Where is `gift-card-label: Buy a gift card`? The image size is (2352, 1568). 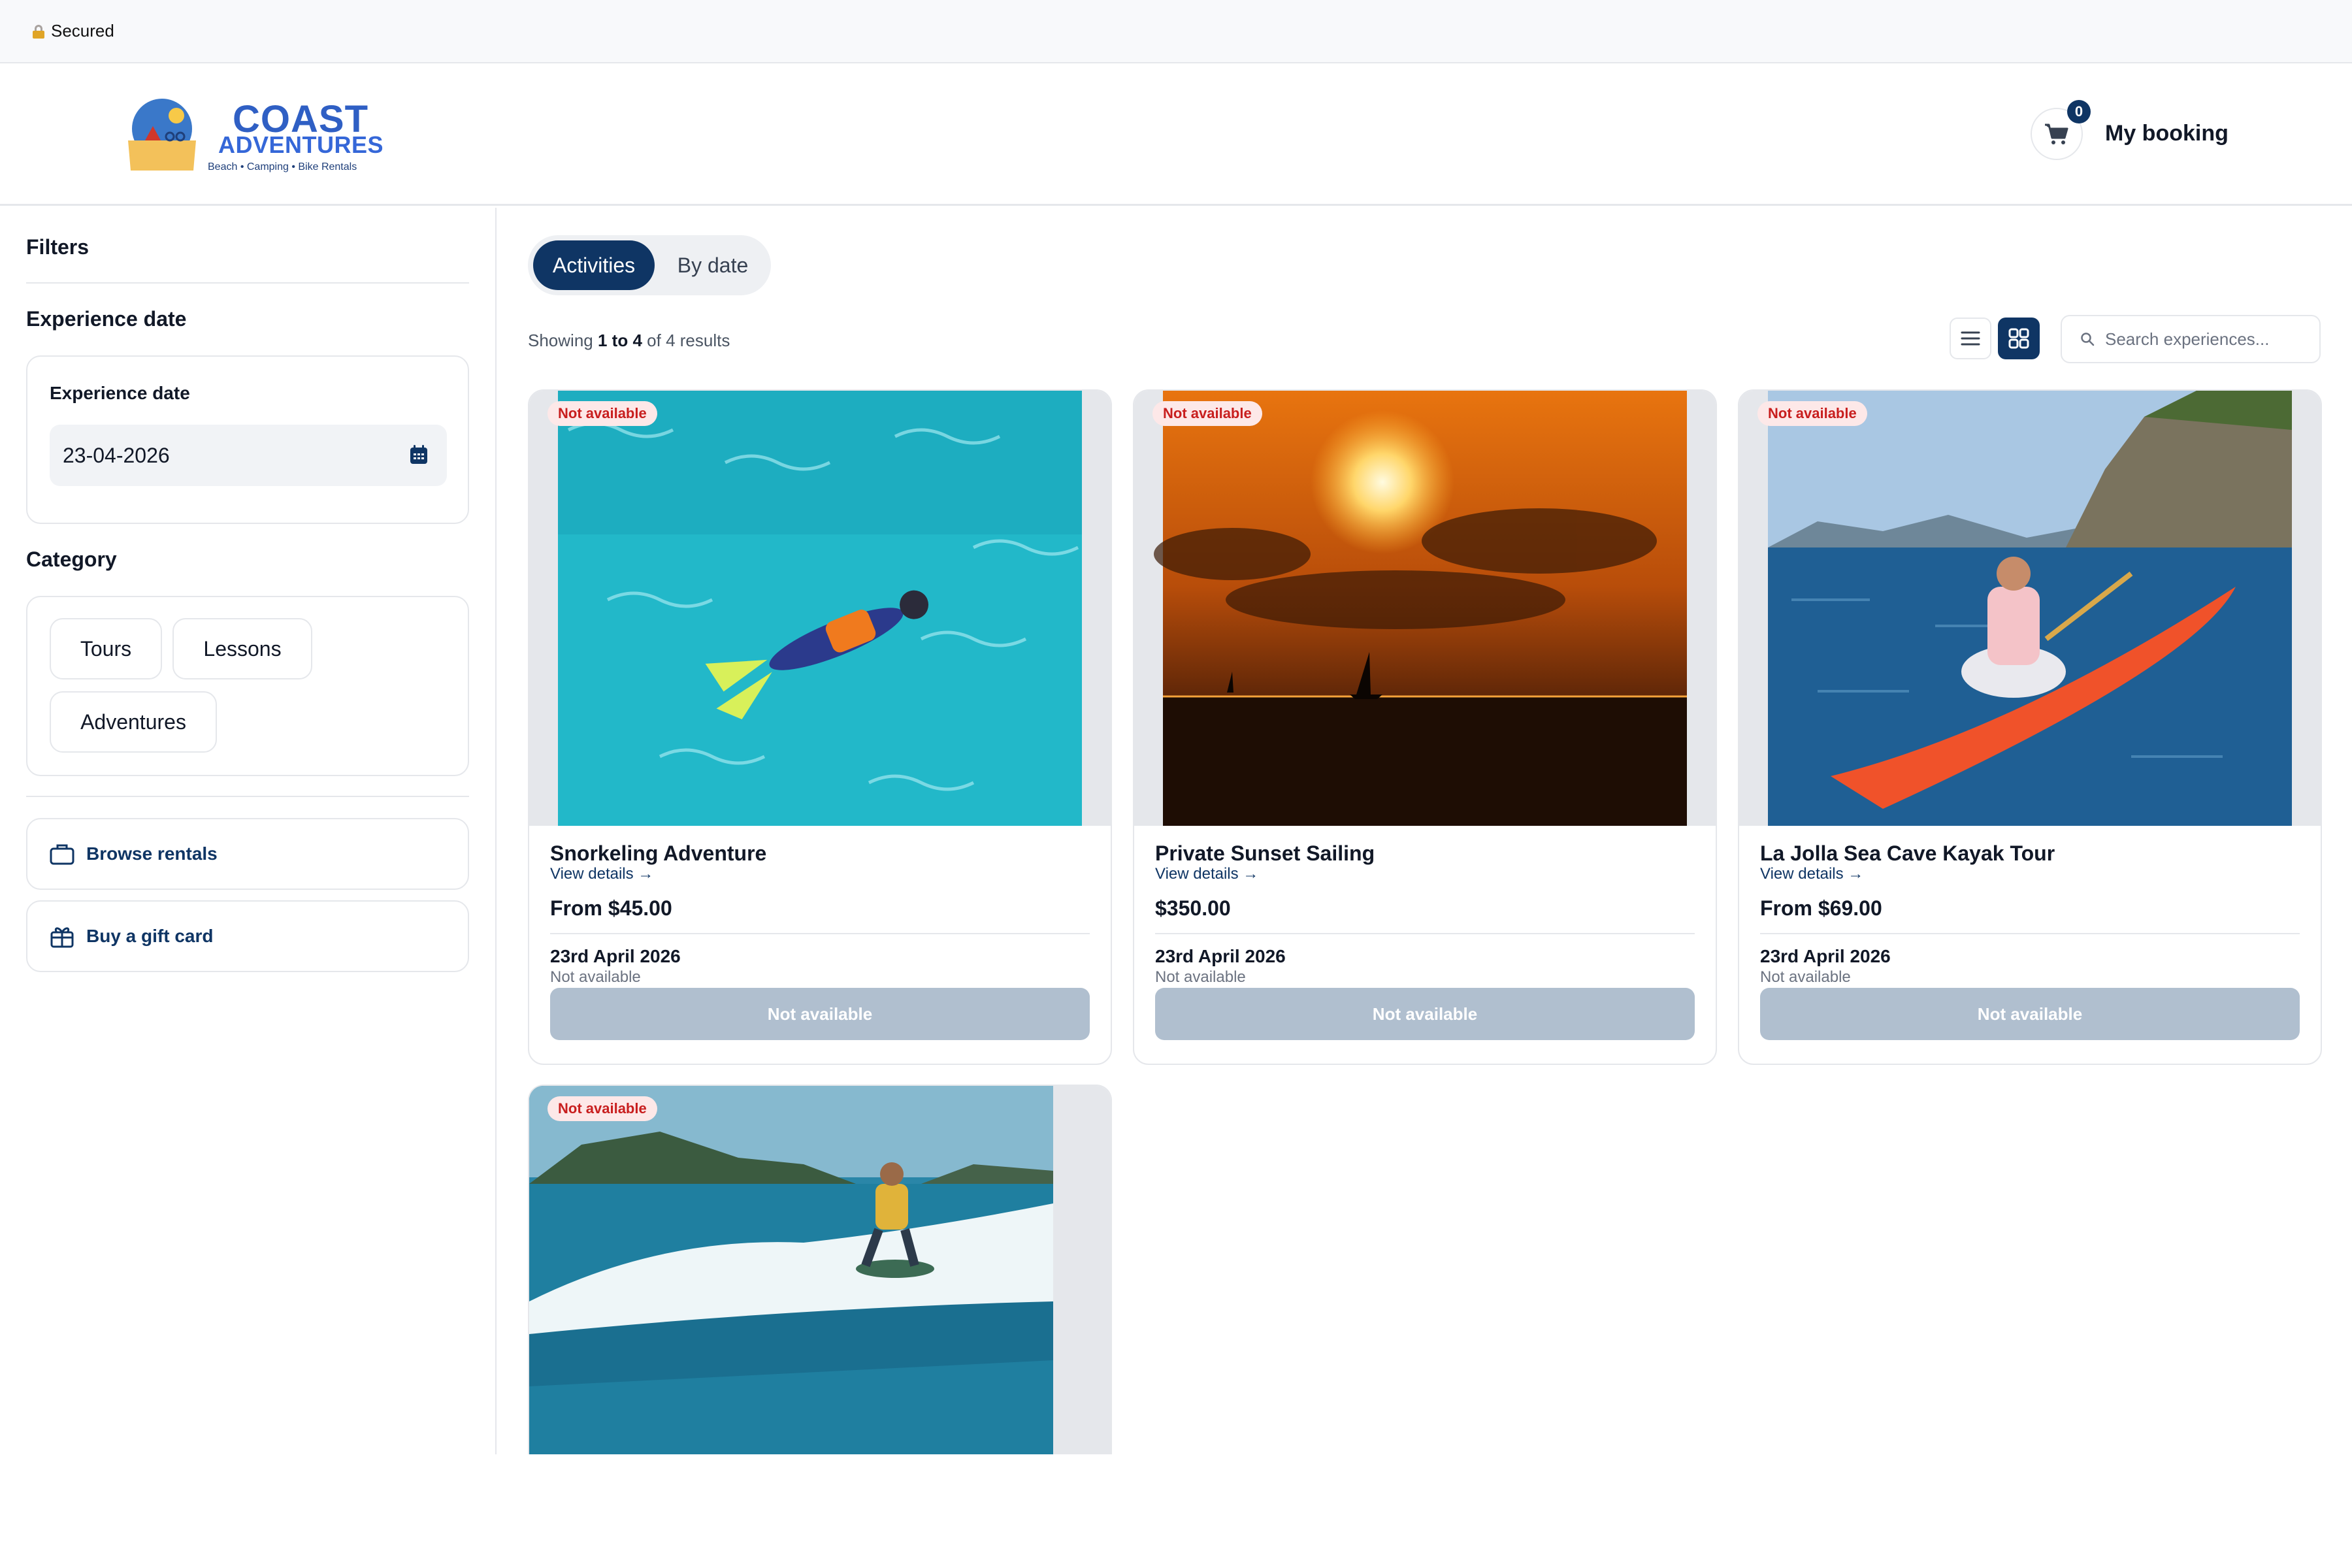 gift-card-label: Buy a gift card is located at coordinates (150, 936).